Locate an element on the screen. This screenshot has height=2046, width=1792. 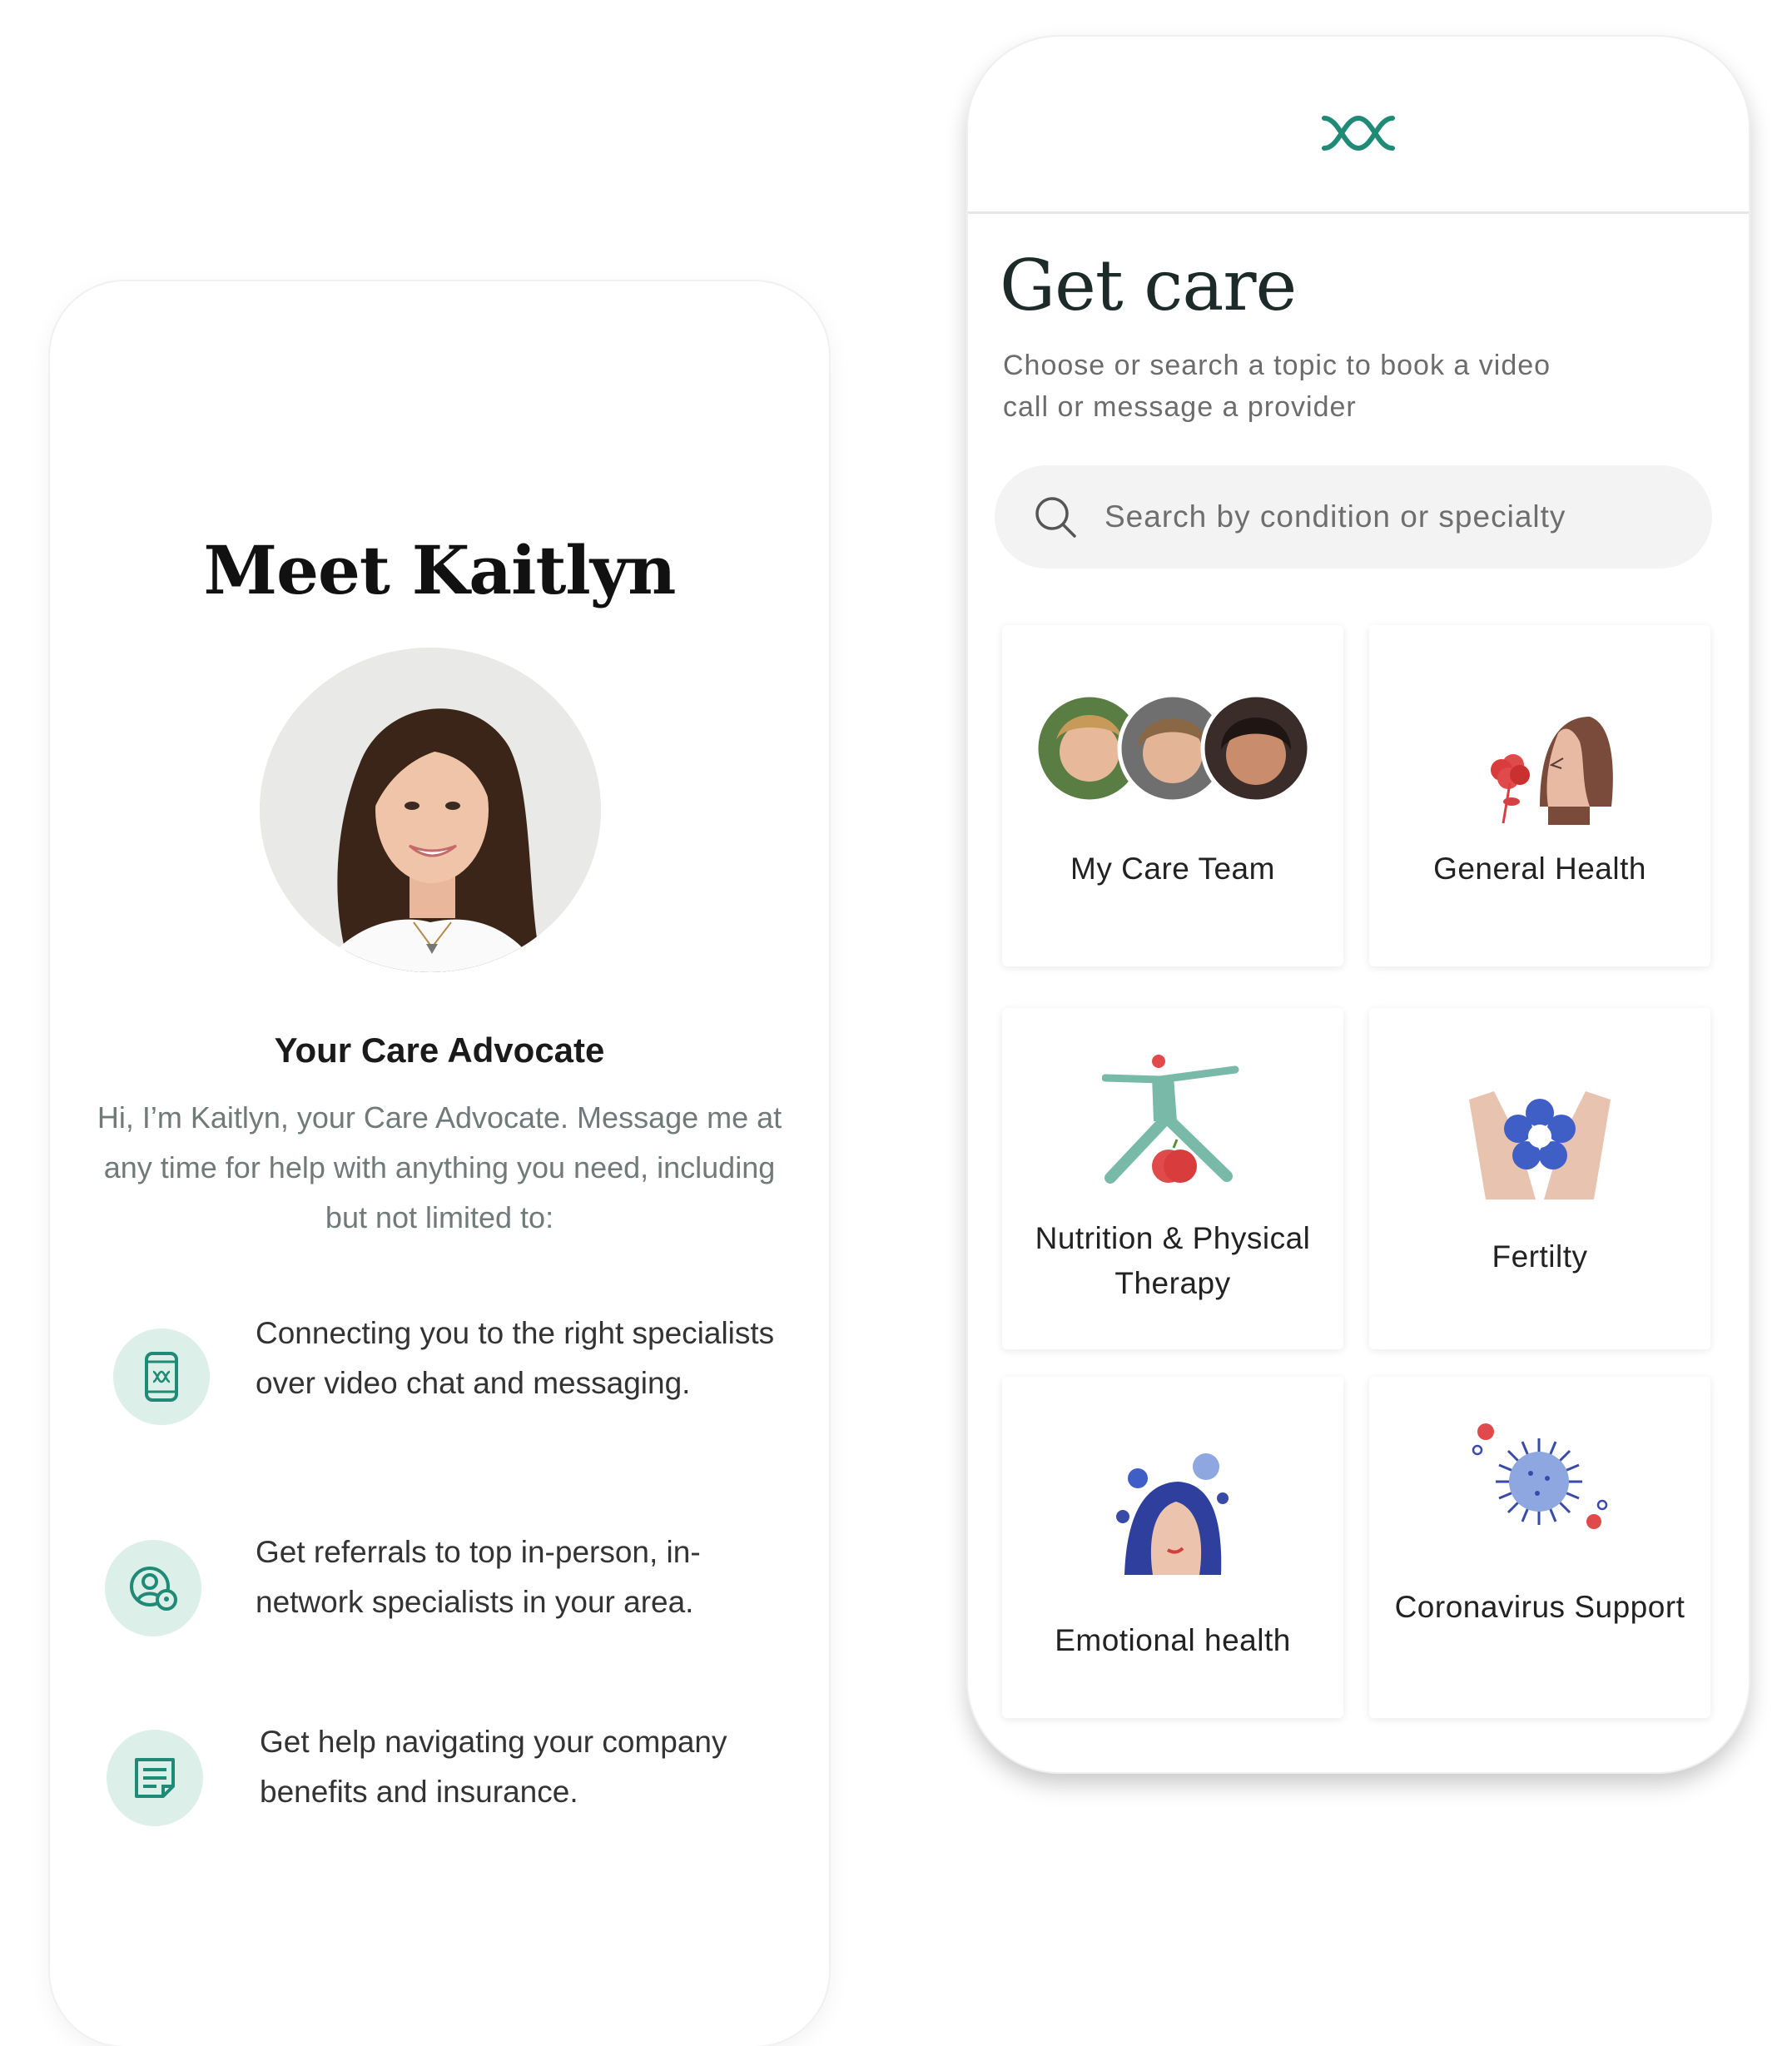
search-bar is located at coordinates (1353, 517).